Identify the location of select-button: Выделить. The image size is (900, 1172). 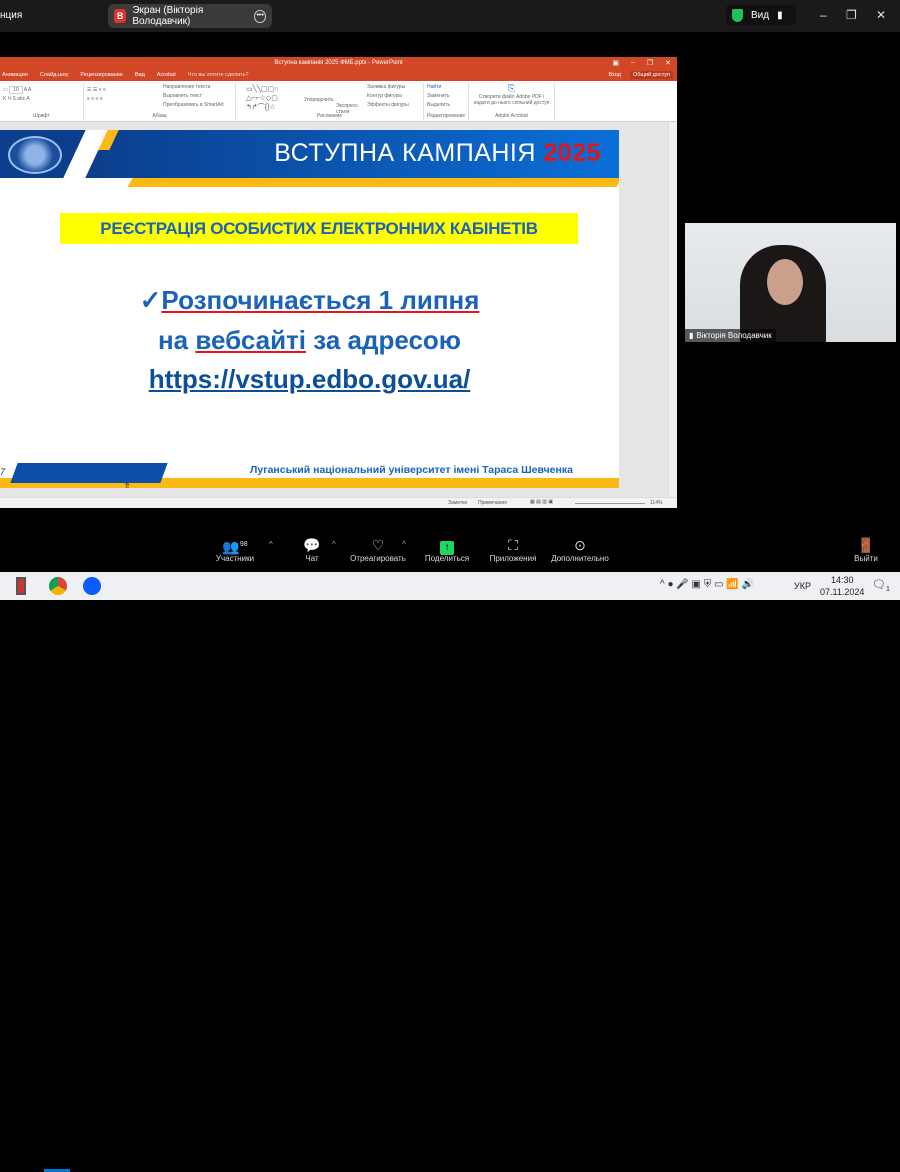
(446, 105).